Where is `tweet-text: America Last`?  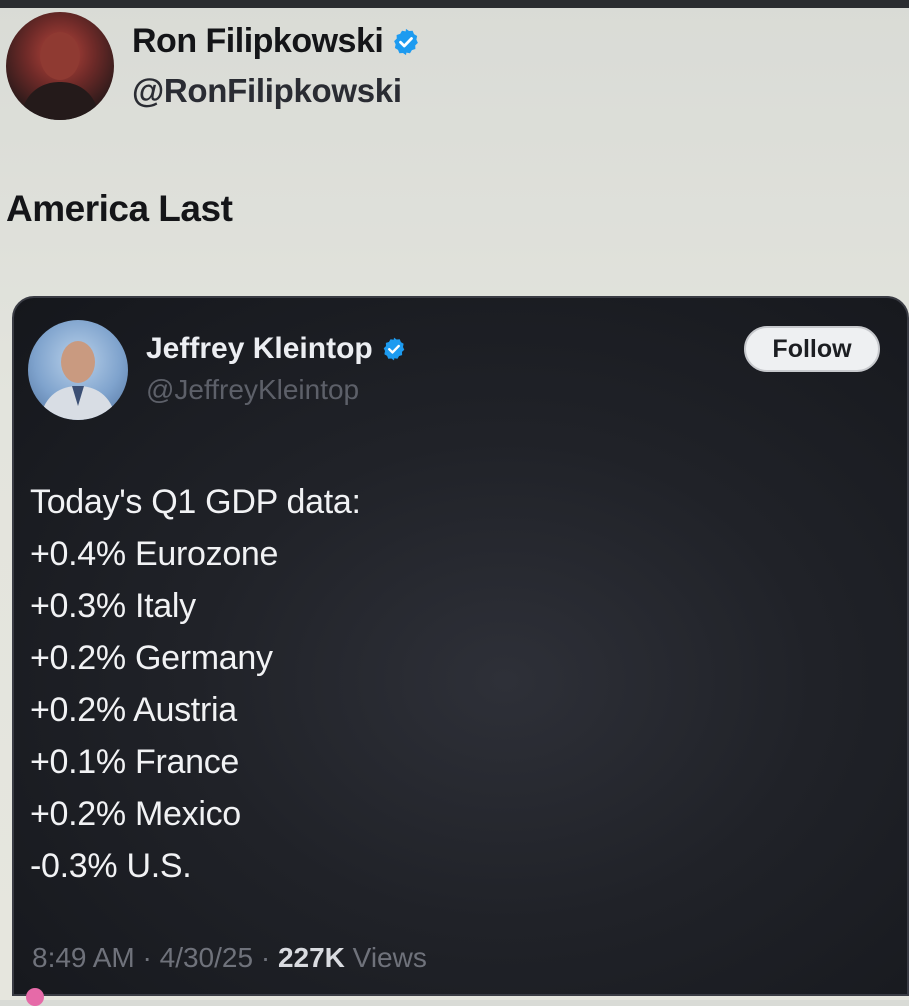 tweet-text: America Last is located at coordinates (119, 208).